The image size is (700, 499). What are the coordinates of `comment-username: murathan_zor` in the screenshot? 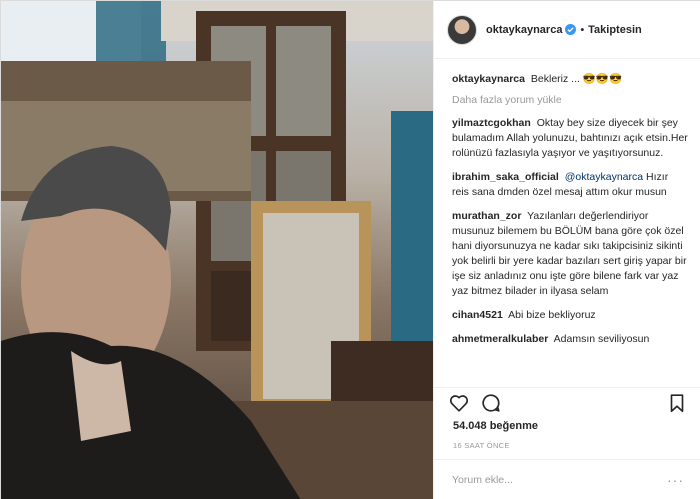 It's located at (486, 216).